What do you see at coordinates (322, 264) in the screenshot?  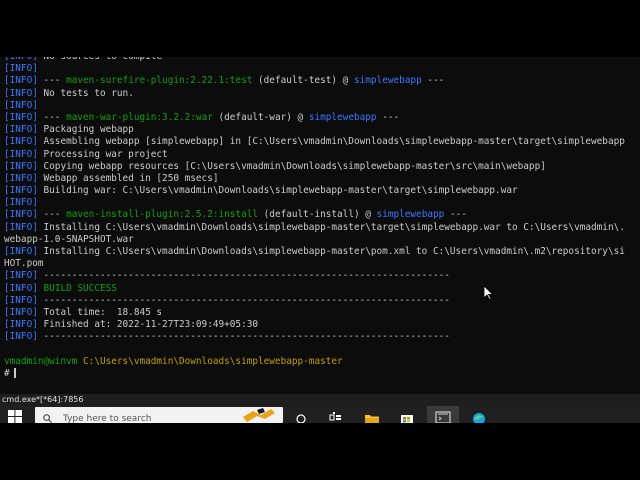 I see `terminal-line: HOT.pom` at bounding box center [322, 264].